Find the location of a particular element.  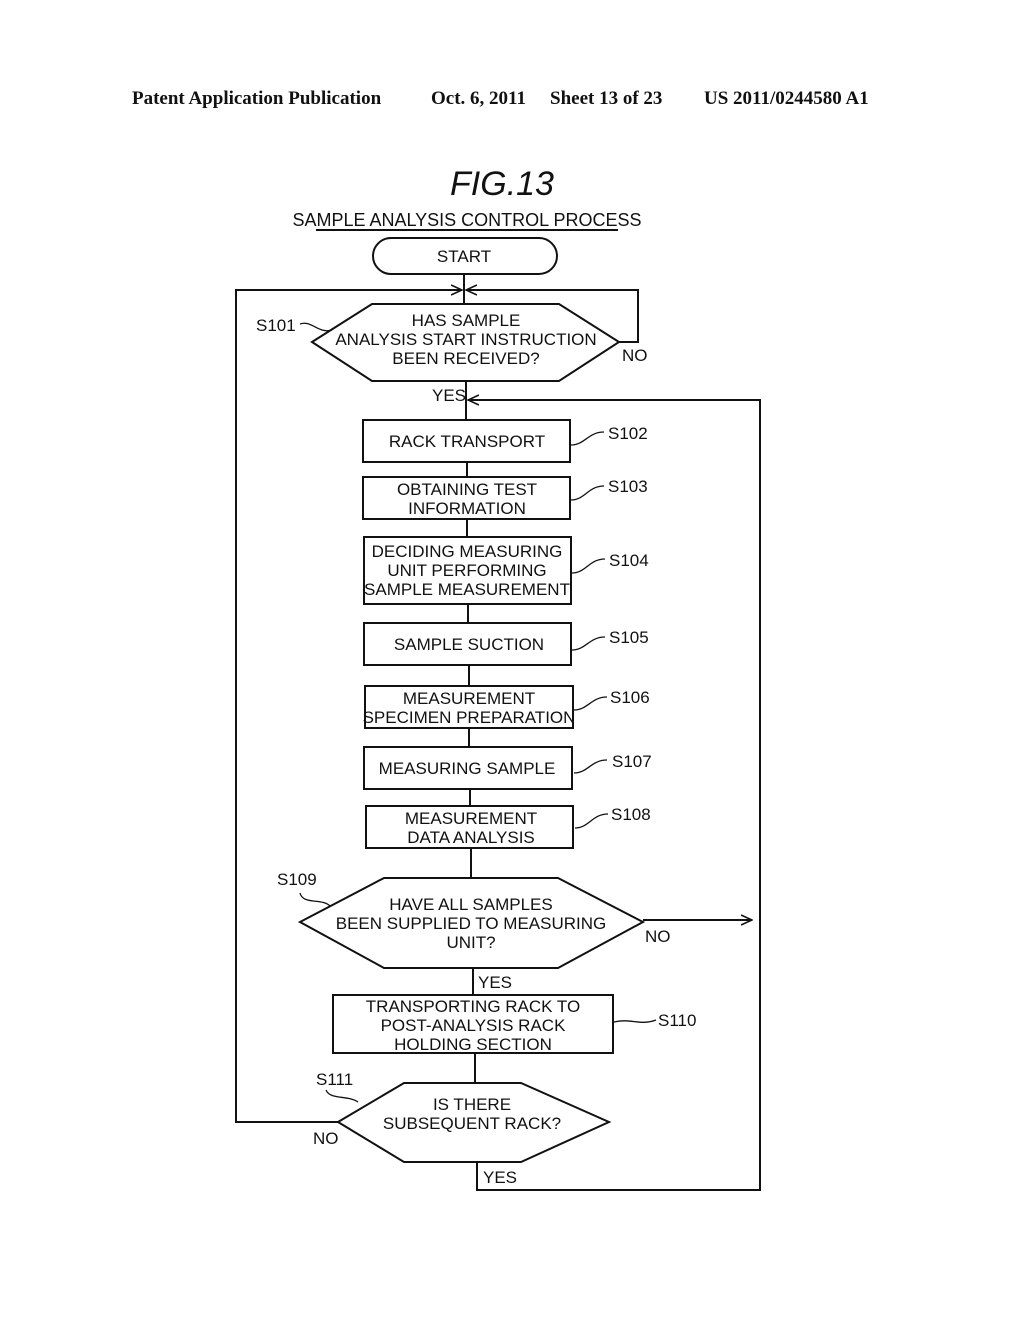

figure-subtitle: SAMPLE ANALYSIS CONTROL PROCESS is located at coordinates (466, 220).